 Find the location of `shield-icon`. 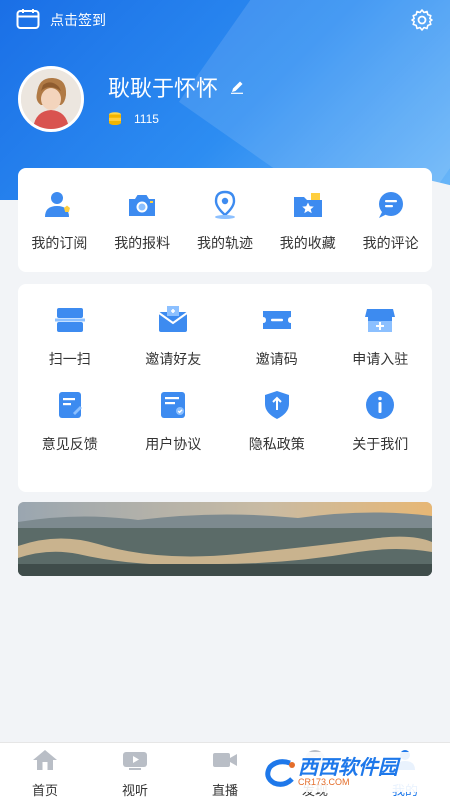

shield-icon is located at coordinates (277, 407).